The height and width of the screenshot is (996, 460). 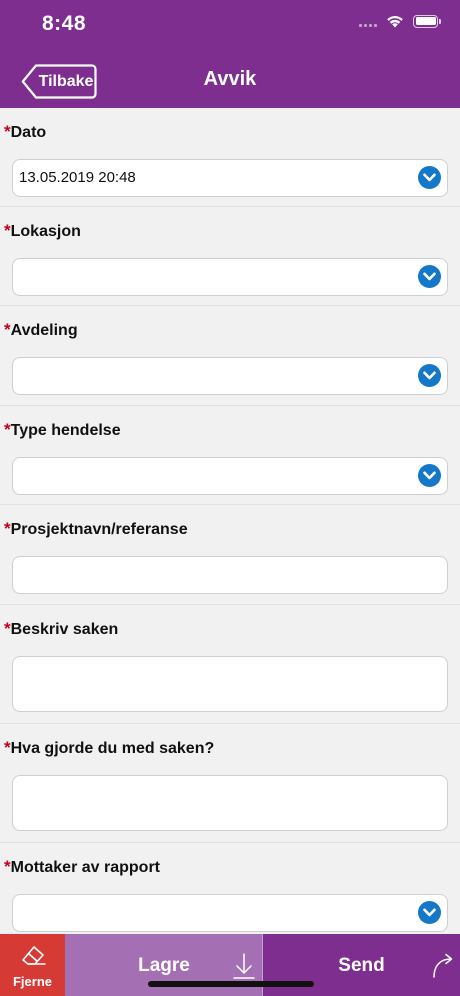 I want to click on event-type-dropdown, so click(x=230, y=476).